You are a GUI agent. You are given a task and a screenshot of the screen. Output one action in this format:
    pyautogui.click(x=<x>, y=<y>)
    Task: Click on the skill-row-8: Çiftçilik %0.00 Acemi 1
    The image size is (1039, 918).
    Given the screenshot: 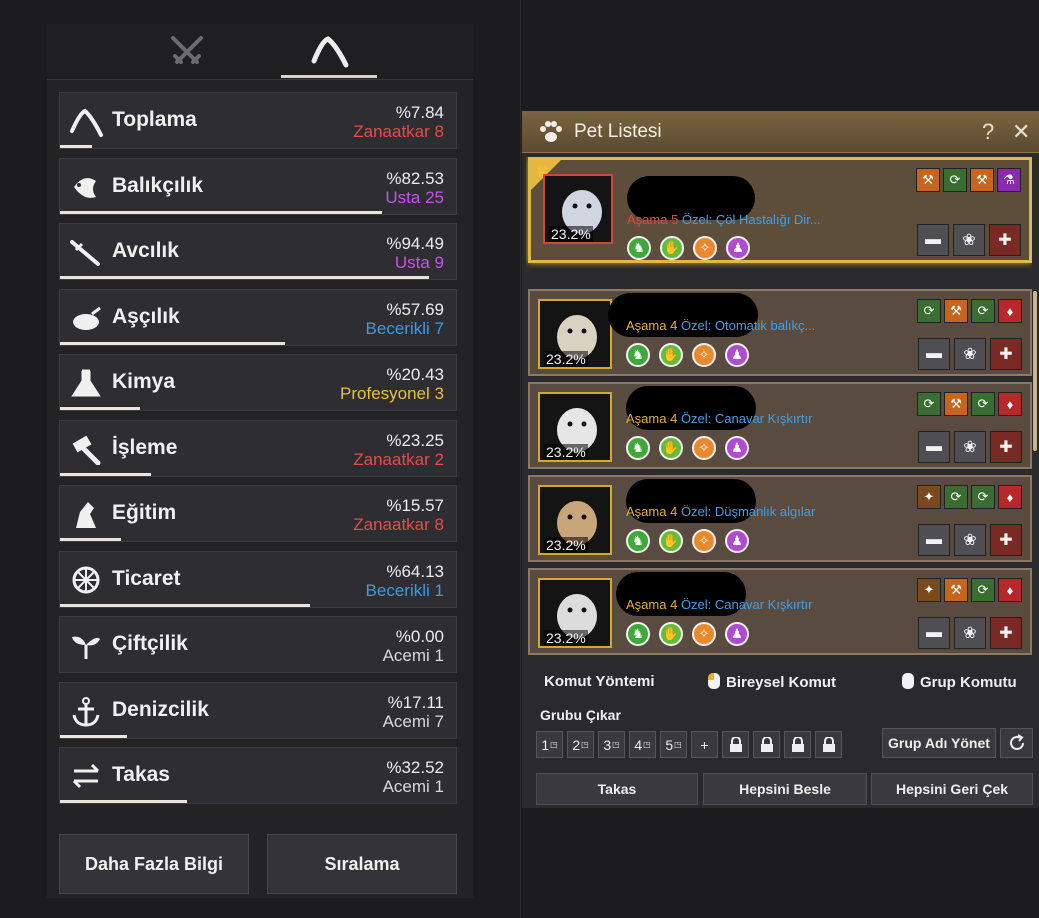 What is the action you would take?
    pyautogui.click(x=258, y=644)
    